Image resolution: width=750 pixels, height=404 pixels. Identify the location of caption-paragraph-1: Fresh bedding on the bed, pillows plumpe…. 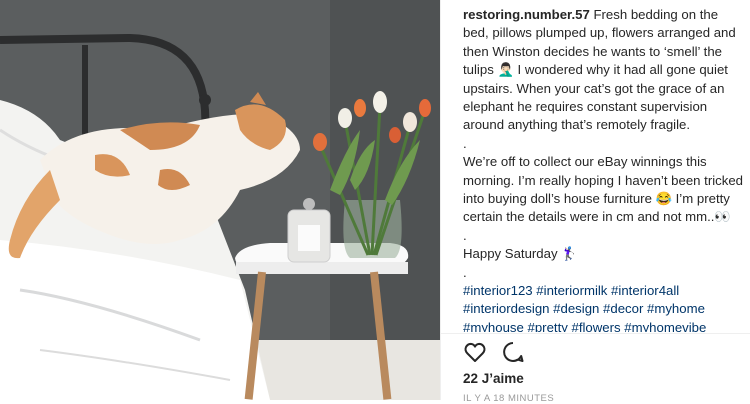
(599, 70).